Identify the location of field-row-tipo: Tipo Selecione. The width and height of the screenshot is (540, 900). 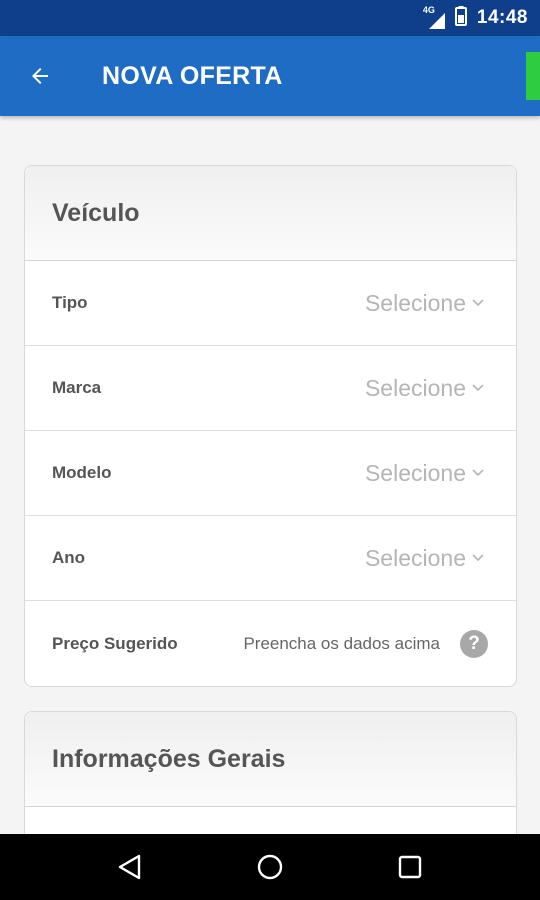
(270, 303).